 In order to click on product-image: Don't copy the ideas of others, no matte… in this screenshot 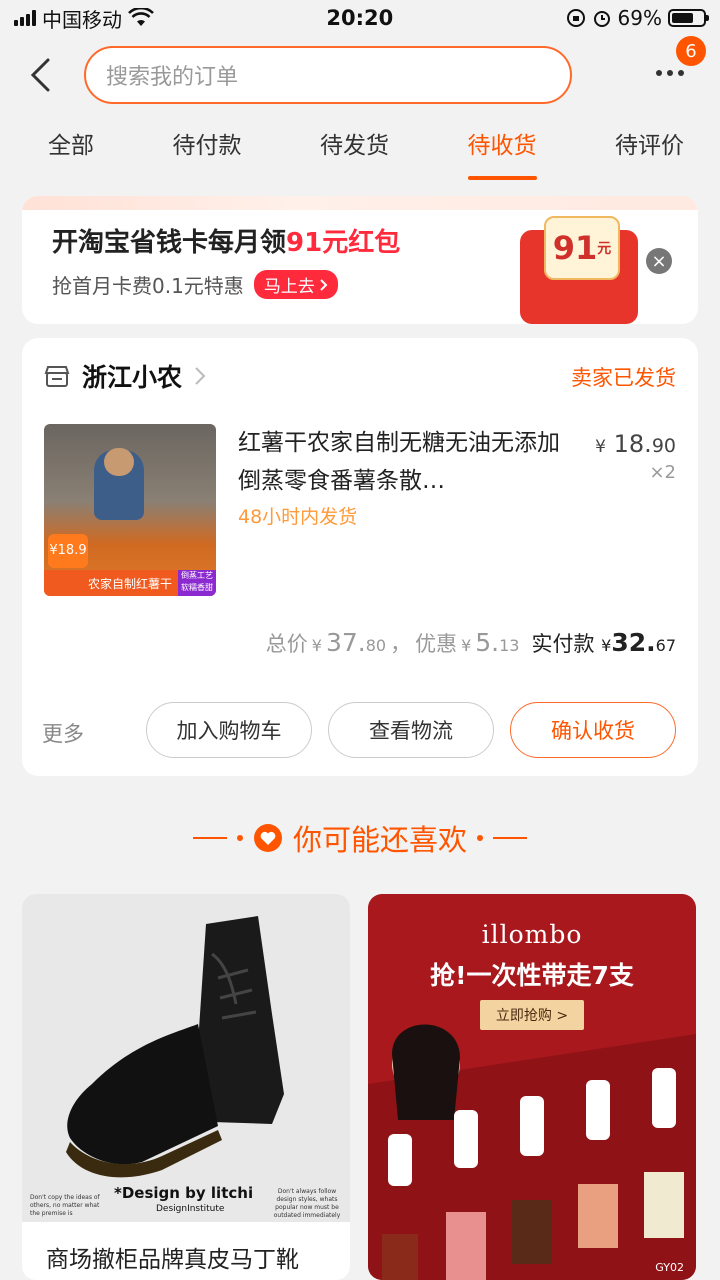, I will do `click(186, 1058)`.